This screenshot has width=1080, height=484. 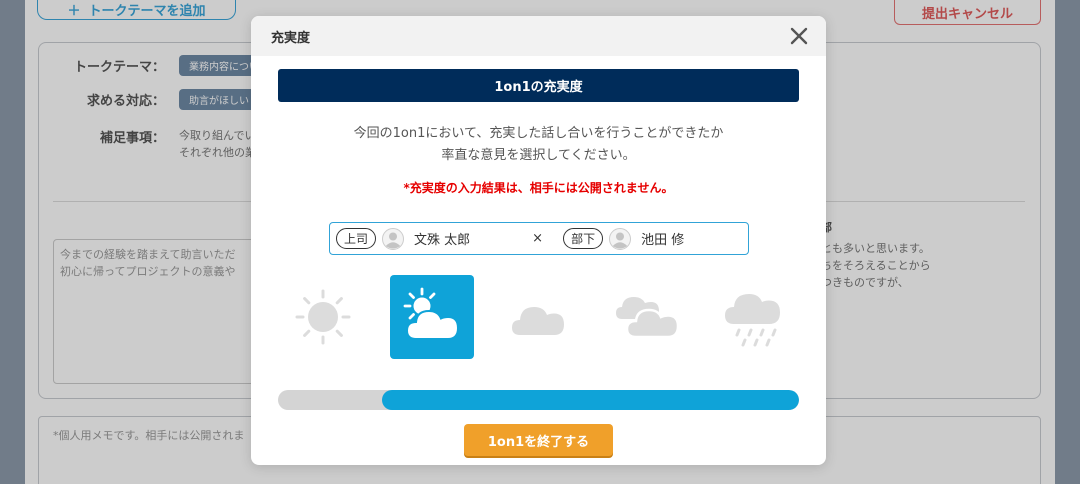 What do you see at coordinates (538, 155) in the screenshot?
I see `description-line: 率直な意見を選択してください。` at bounding box center [538, 155].